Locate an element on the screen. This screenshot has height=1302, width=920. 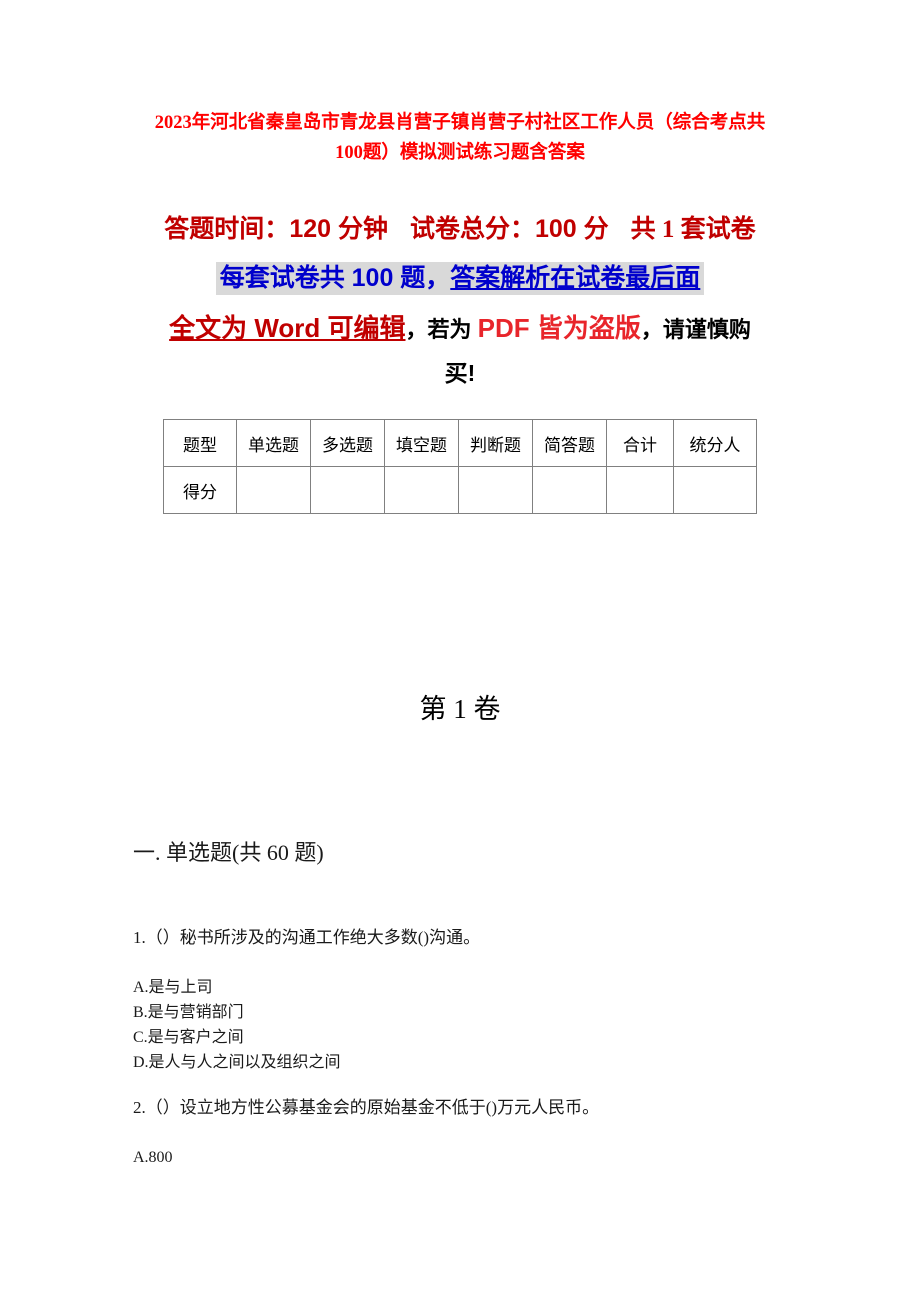
table-header-cell-single-choice: 单选题 is located at coordinates (273, 443).